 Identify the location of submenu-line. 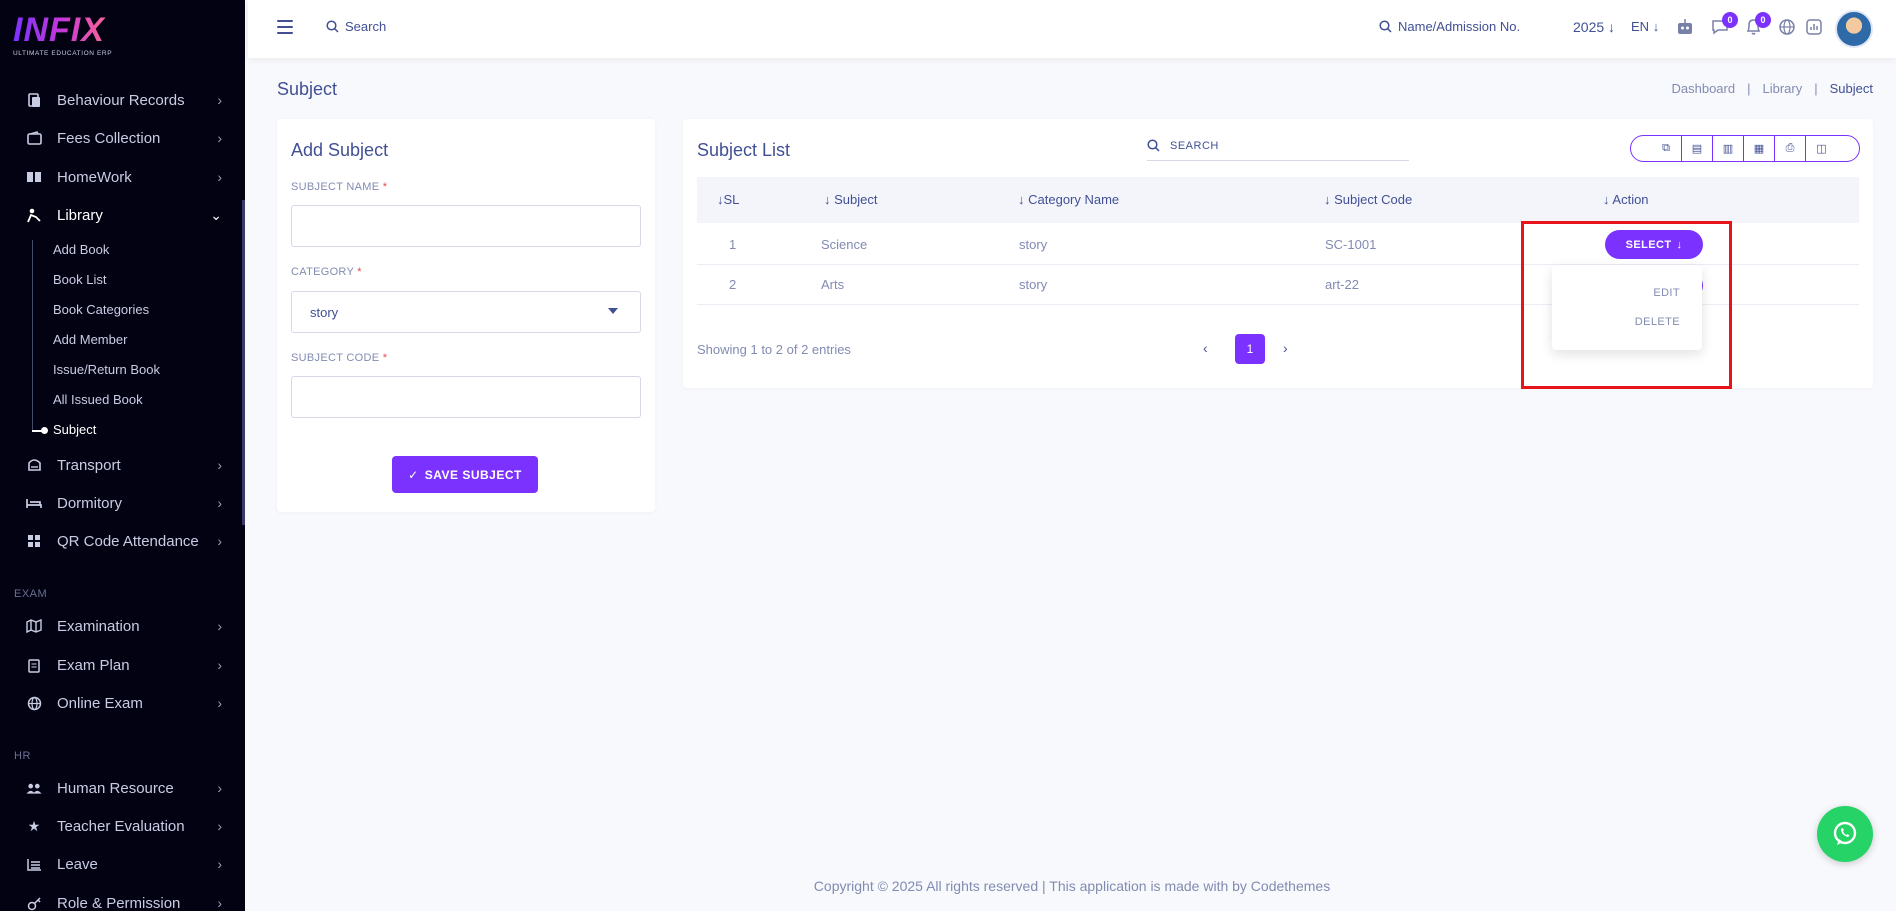
(32, 336).